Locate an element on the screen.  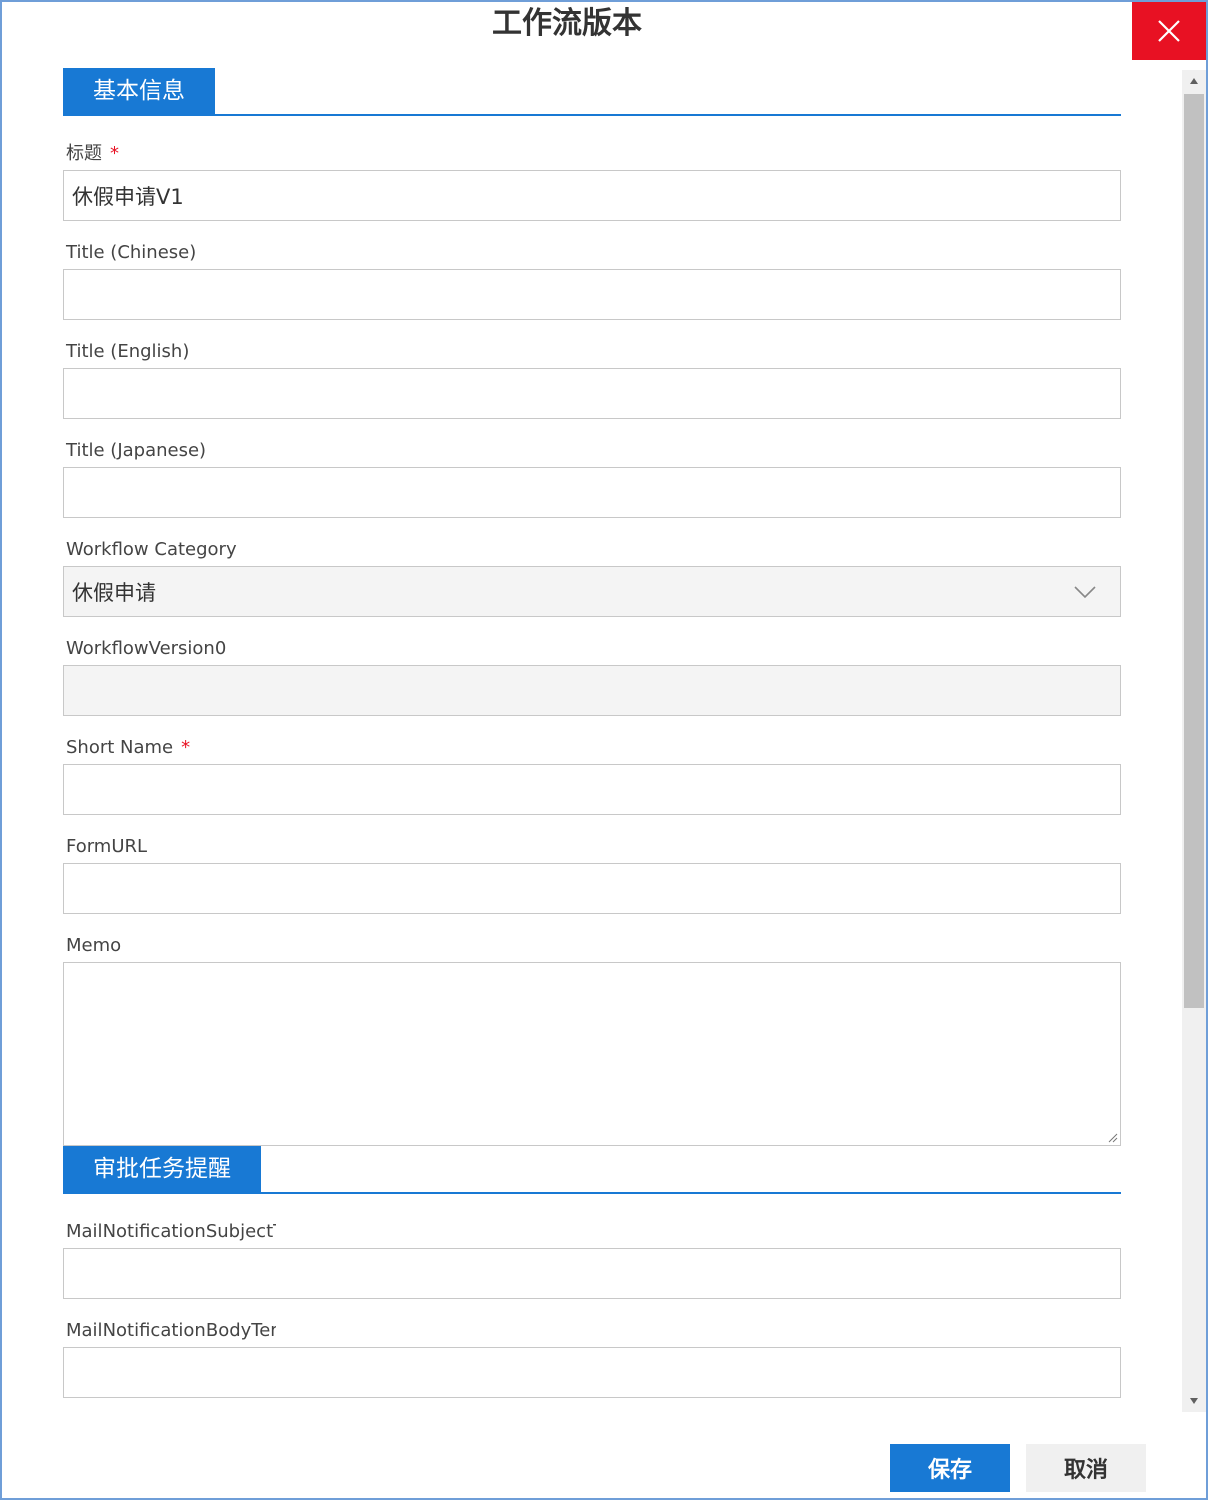
dialog-title: 工作流版本 is located at coordinates (567, 23).